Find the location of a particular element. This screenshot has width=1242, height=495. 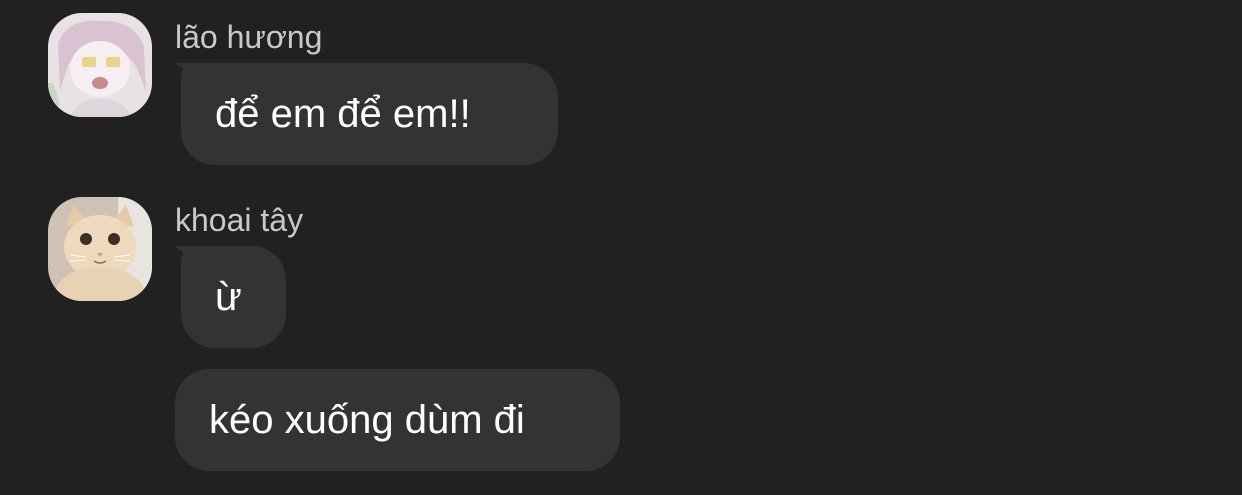

message-bubble: kéo xuống dùm đi is located at coordinates (397, 420).